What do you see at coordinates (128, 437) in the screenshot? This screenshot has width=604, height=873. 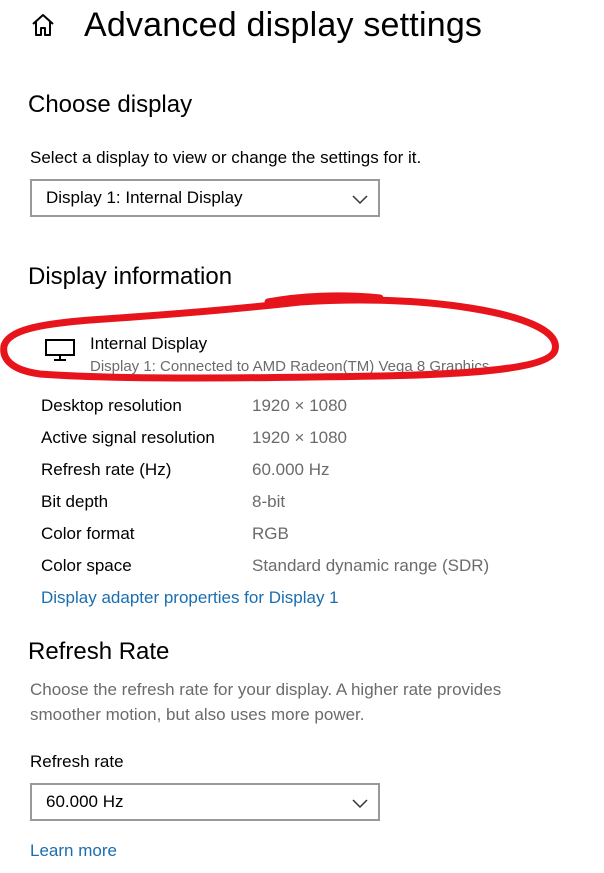 I see `info-label-active-signal-resolution: Active signal resolution` at bounding box center [128, 437].